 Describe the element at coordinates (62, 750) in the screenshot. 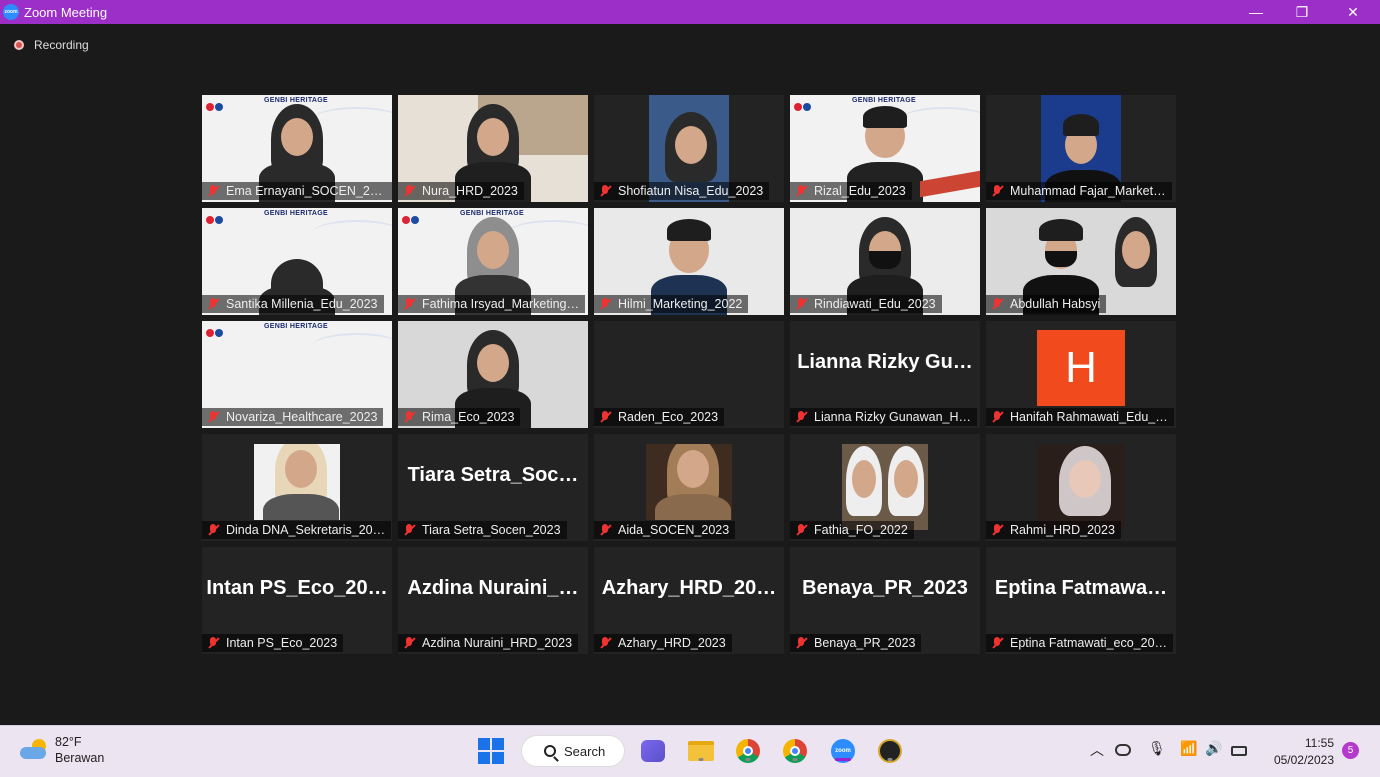

I see `weather-widget: 82°F Berawan` at that location.